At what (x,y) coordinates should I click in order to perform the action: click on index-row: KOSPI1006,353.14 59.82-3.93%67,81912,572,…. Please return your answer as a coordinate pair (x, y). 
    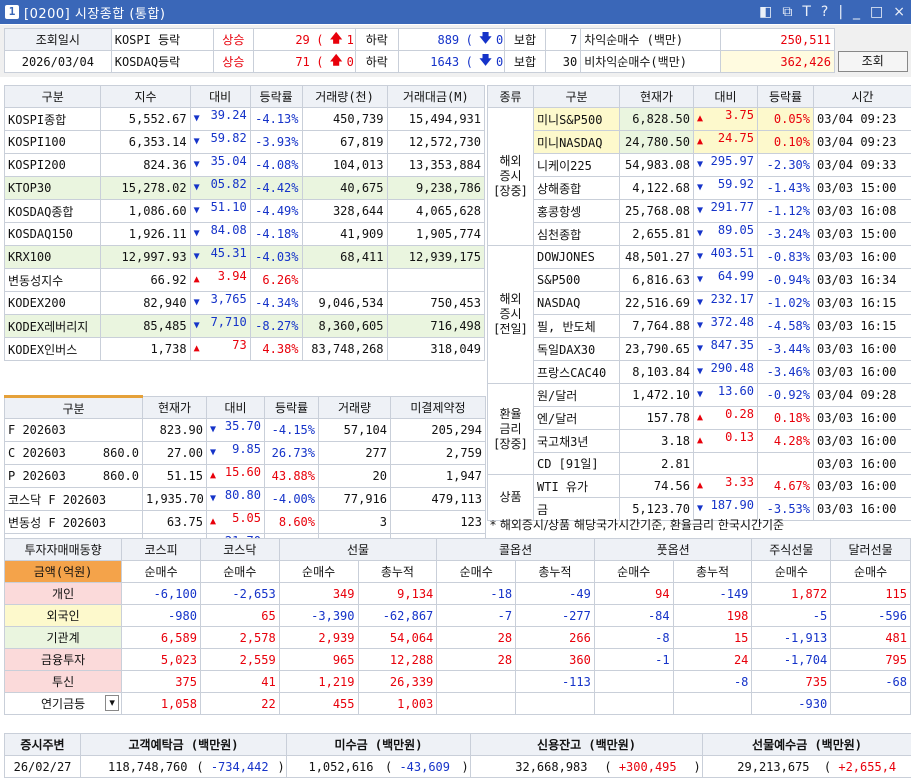
    Looking at the image, I should click on (244, 142).